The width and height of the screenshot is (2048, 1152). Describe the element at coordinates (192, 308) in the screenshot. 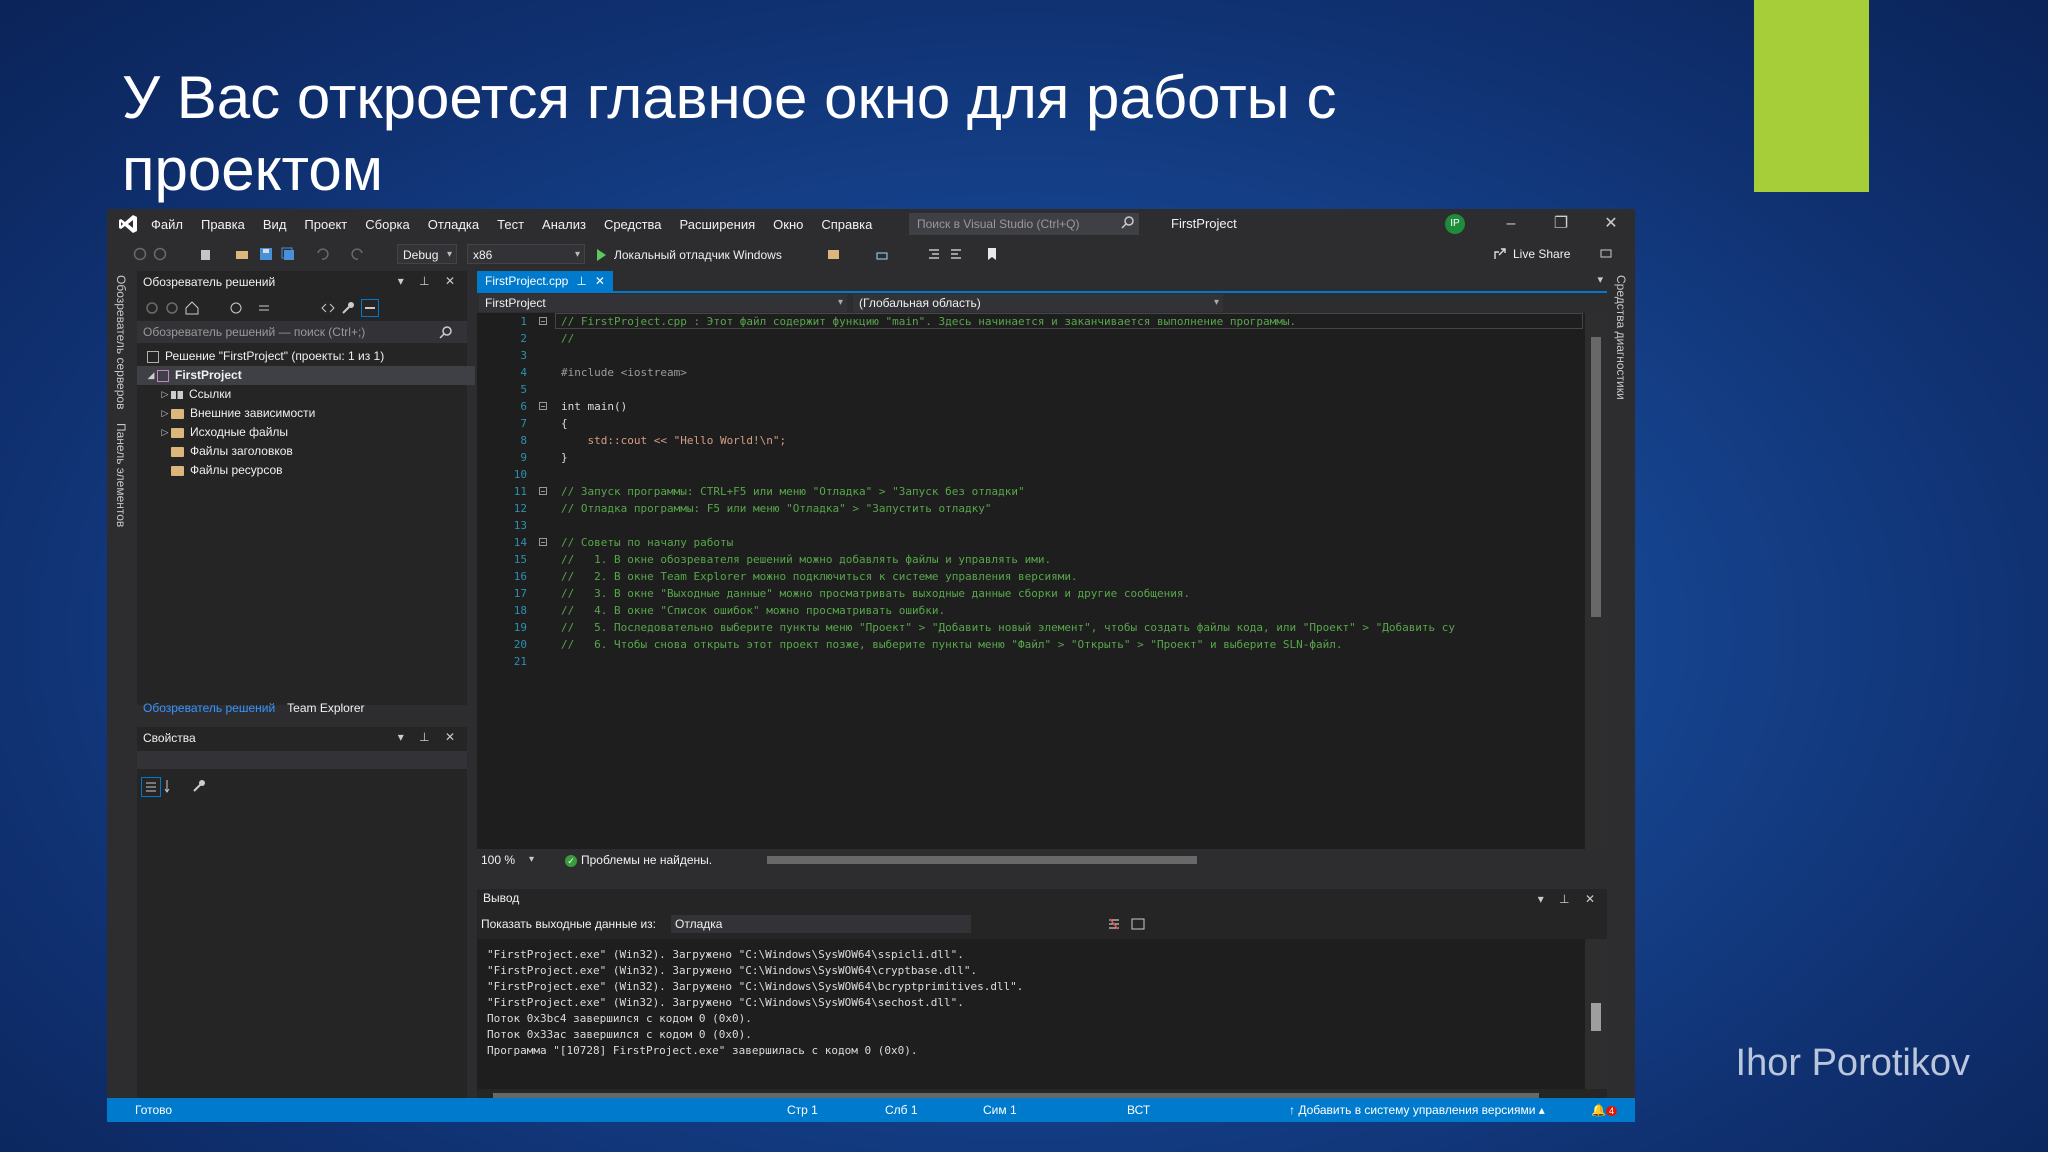

I see `home-icon` at that location.